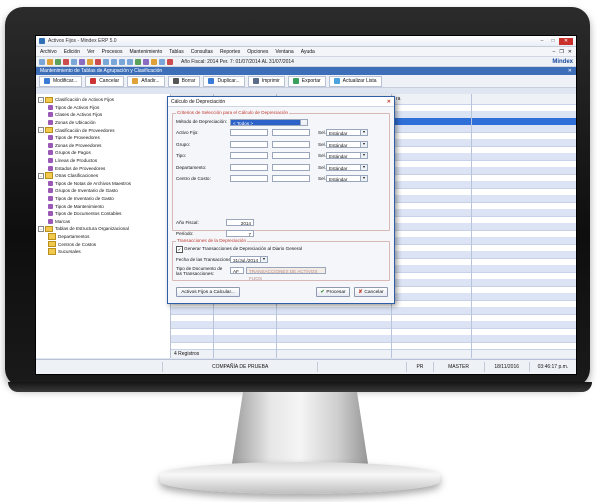  Describe the element at coordinates (66, 61) in the screenshot. I see `print-icon` at that location.